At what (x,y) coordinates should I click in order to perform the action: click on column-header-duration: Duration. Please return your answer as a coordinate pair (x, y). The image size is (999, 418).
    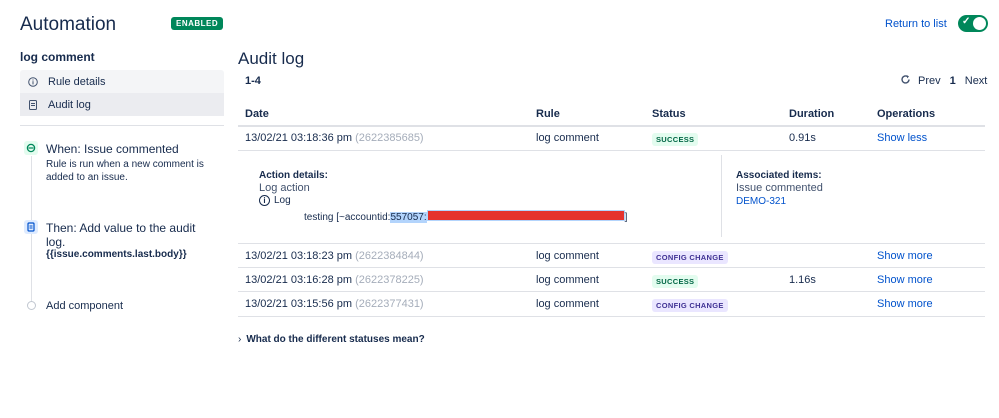
    Looking at the image, I should click on (812, 114).